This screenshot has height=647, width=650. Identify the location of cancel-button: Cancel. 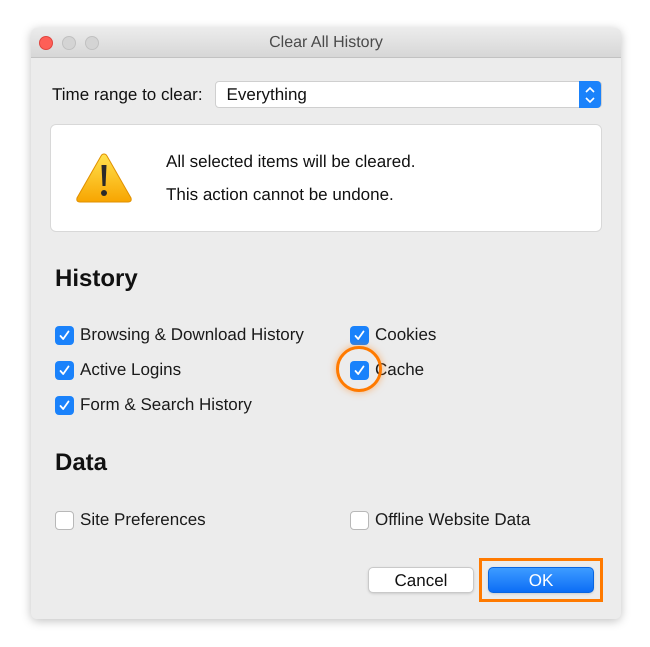
(421, 580).